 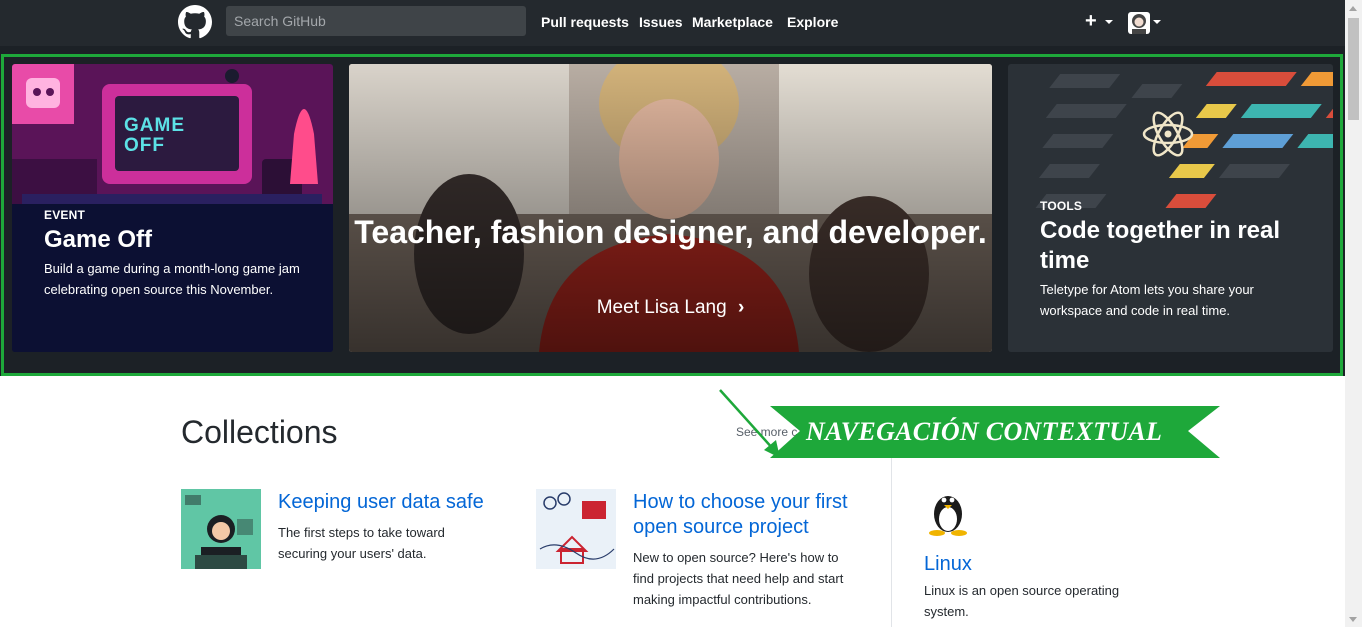 What do you see at coordinates (741, 307) in the screenshot?
I see `chevron-right-icon: ›` at bounding box center [741, 307].